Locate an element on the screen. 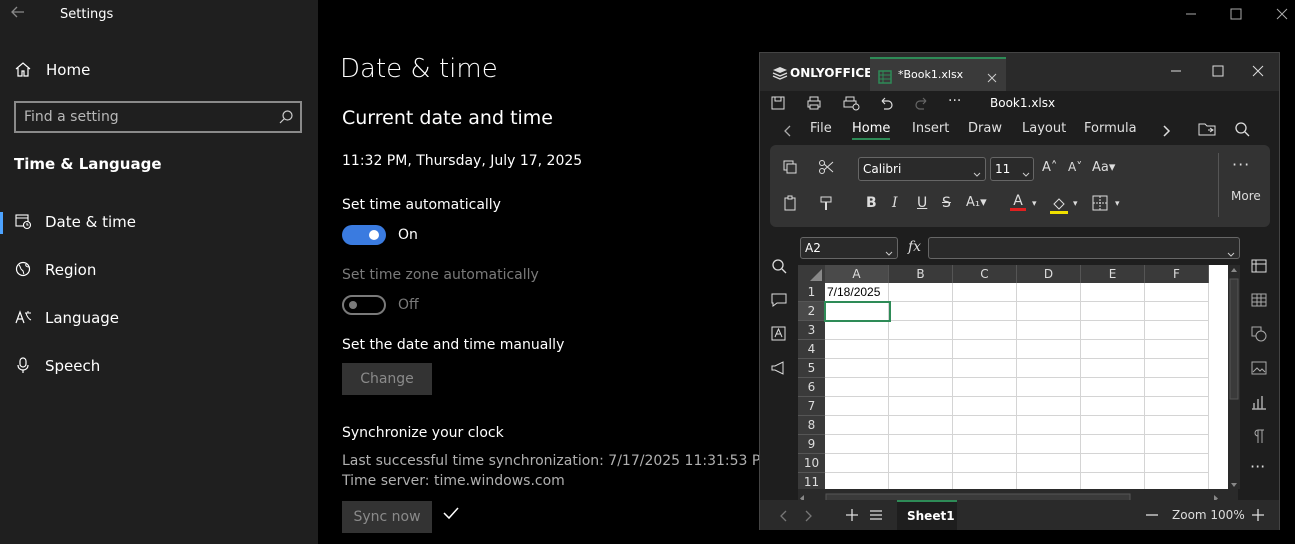 The height and width of the screenshot is (544, 1295). cell-d9 is located at coordinates (1049, 444).